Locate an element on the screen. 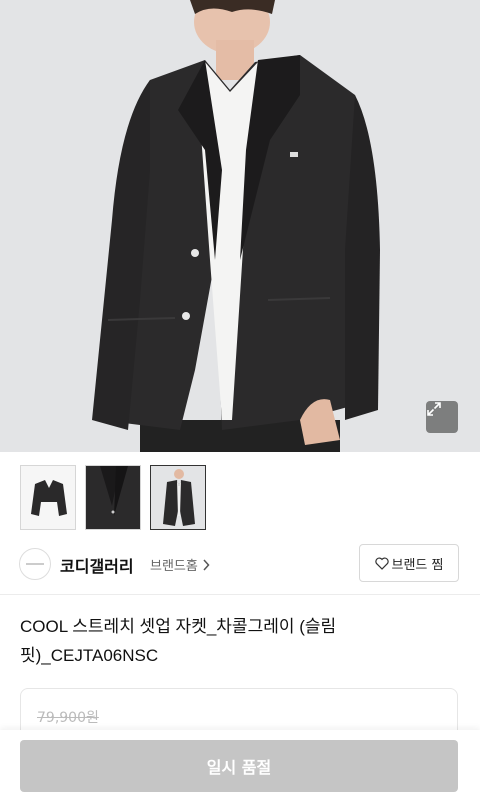 Image resolution: width=480 pixels, height=797 pixels. thumbnail-jacket-model is located at coordinates (178, 497).